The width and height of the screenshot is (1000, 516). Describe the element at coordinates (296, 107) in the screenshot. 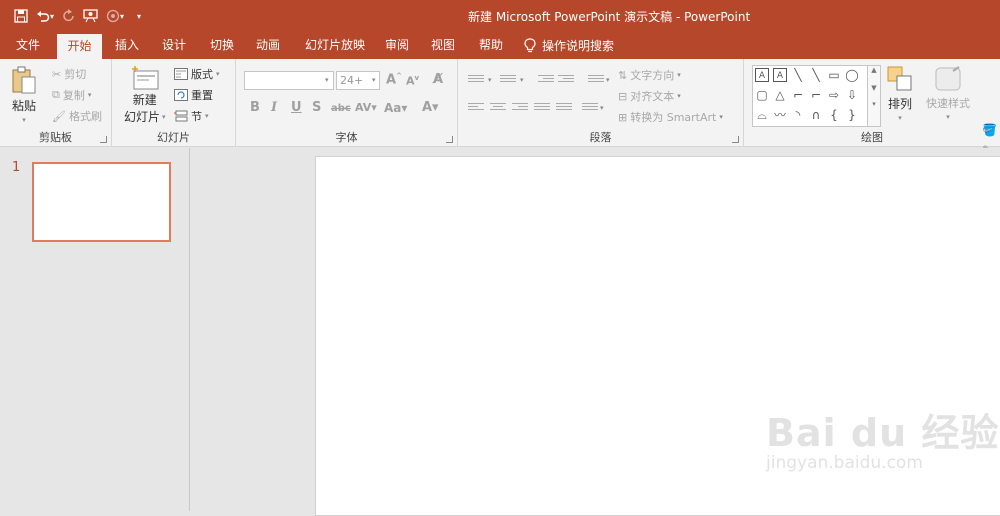

I see `underline-icon: U` at that location.